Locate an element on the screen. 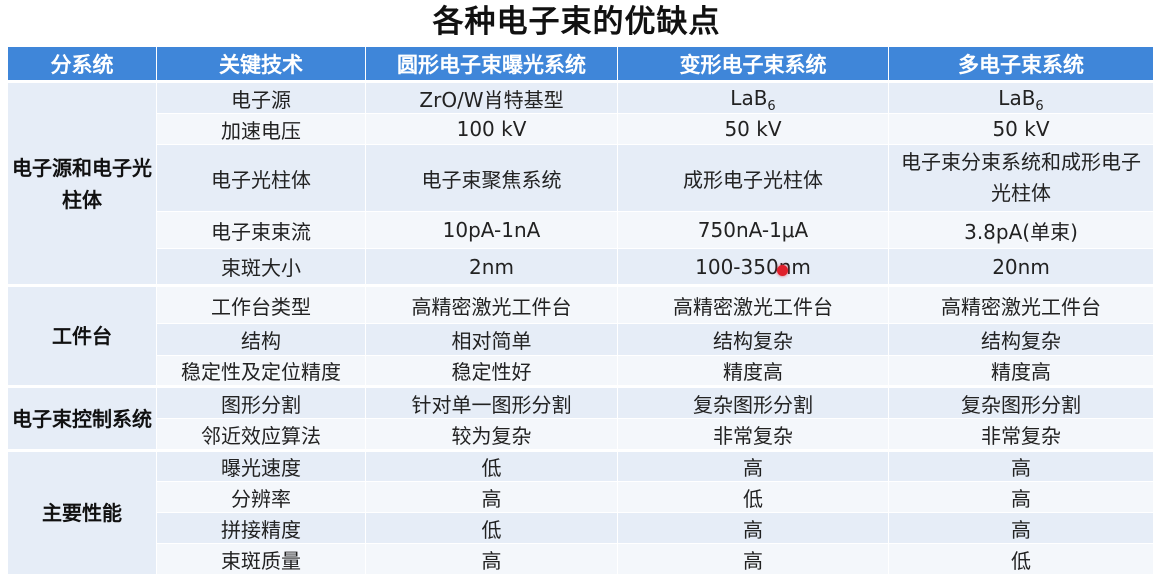 This screenshot has height=575, width=1153. table-row: 拼接精度 低 高 高 is located at coordinates (580, 528).